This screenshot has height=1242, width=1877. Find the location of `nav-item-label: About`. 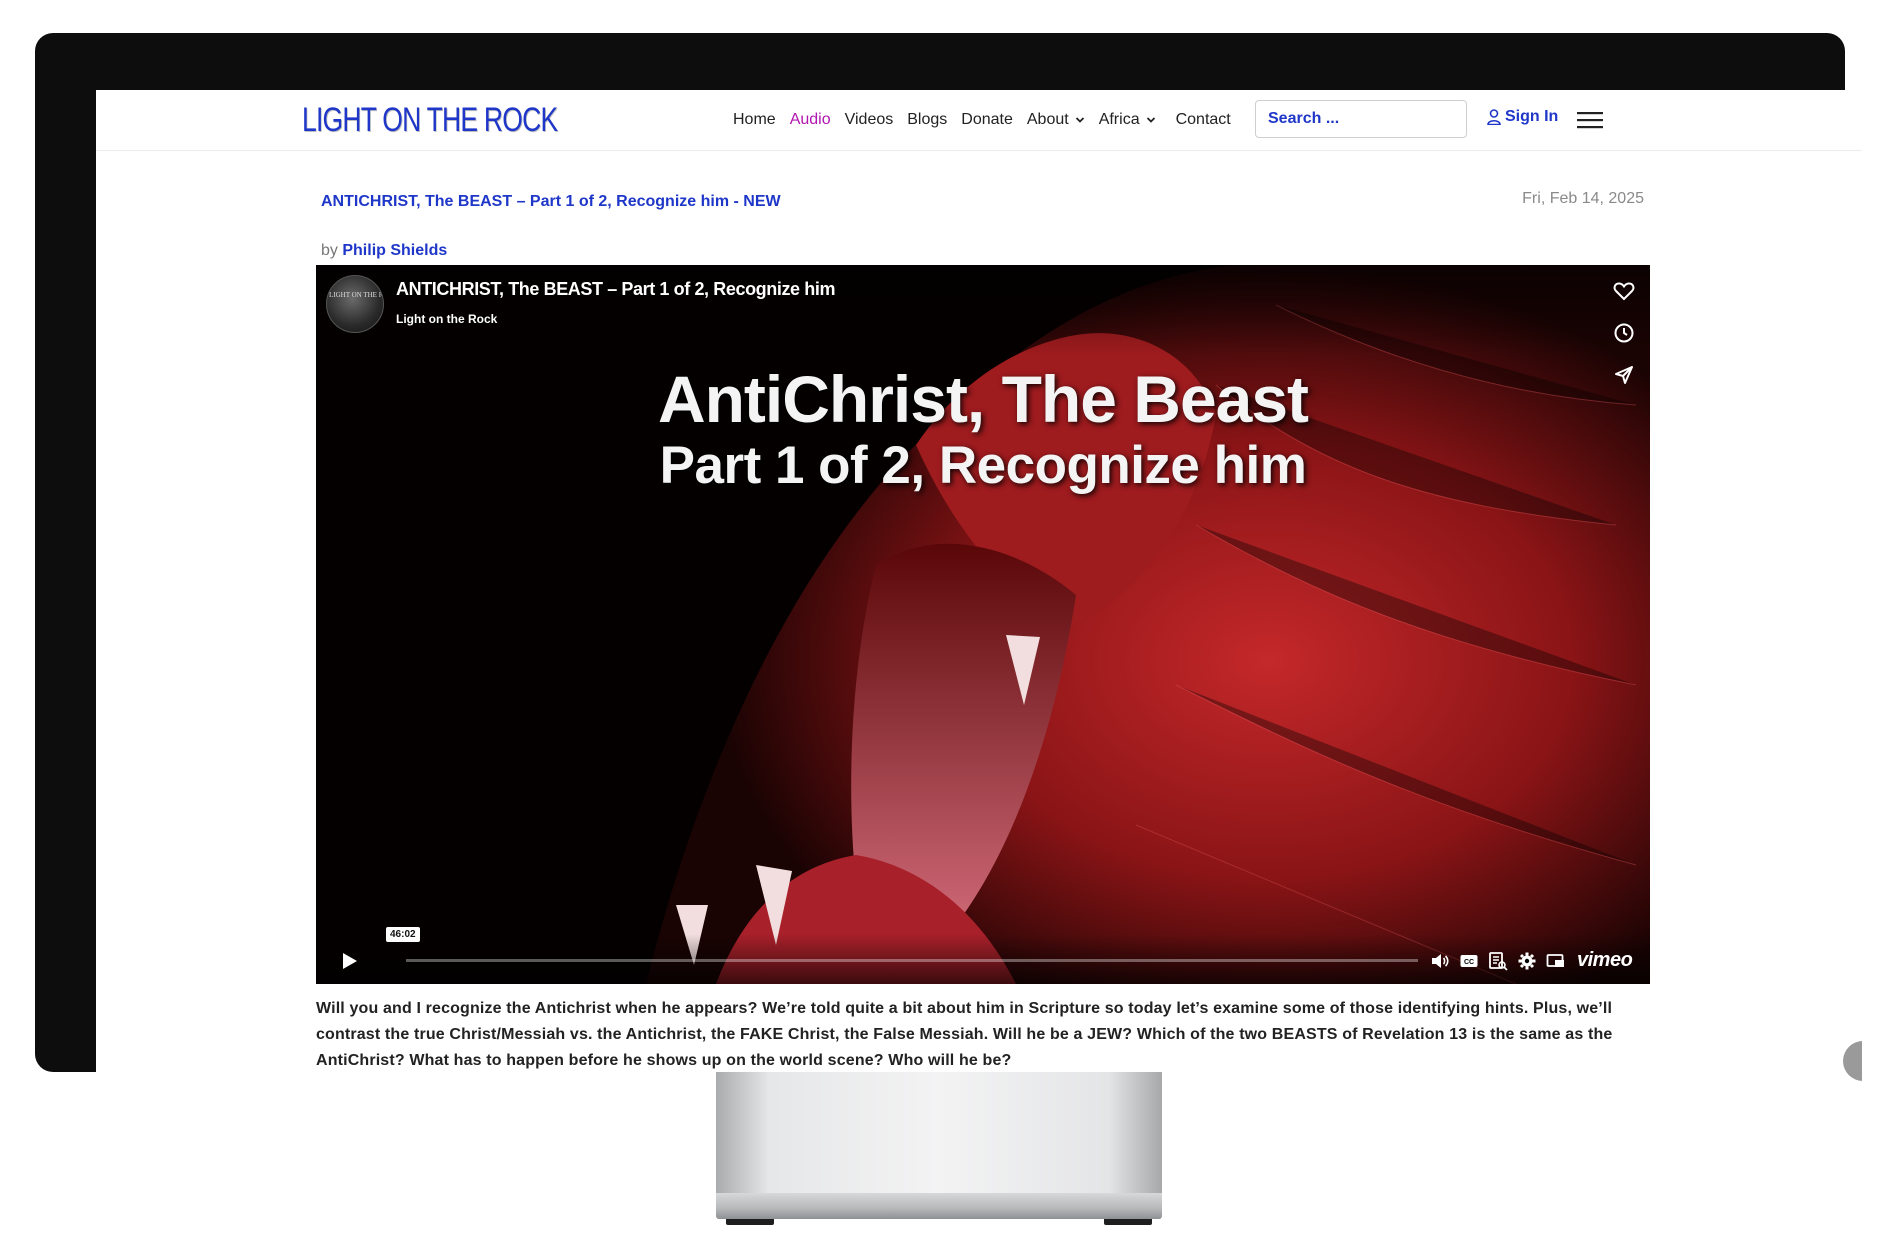

nav-item-label: About is located at coordinates (1047, 119).